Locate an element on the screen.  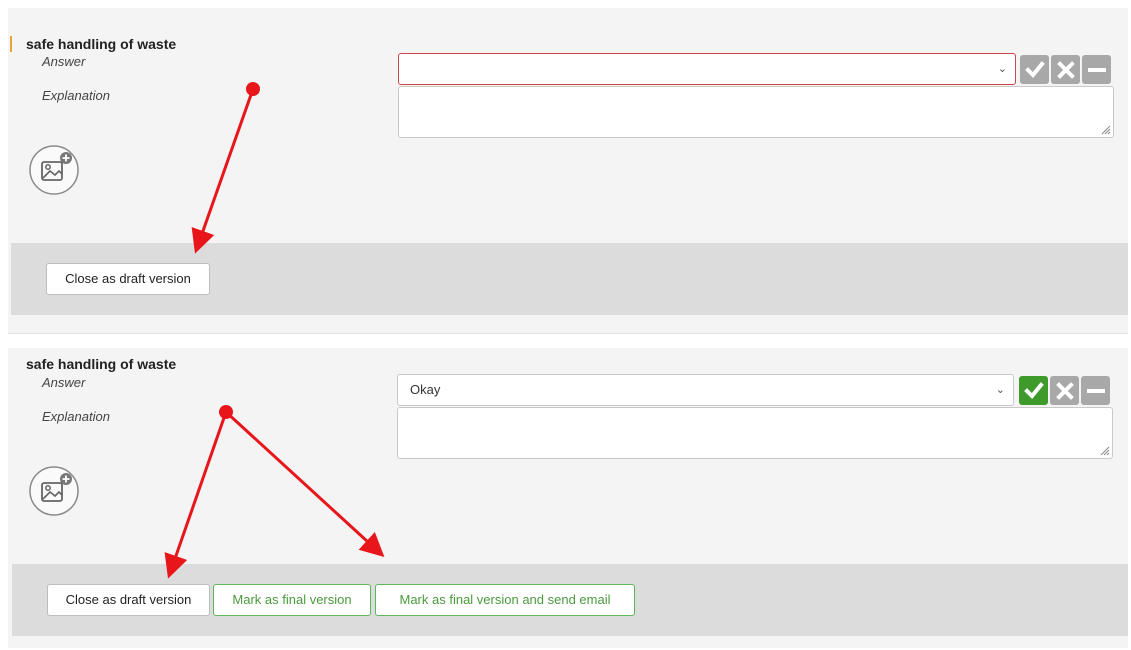
answer-select-value: Okay is located at coordinates (425, 389).